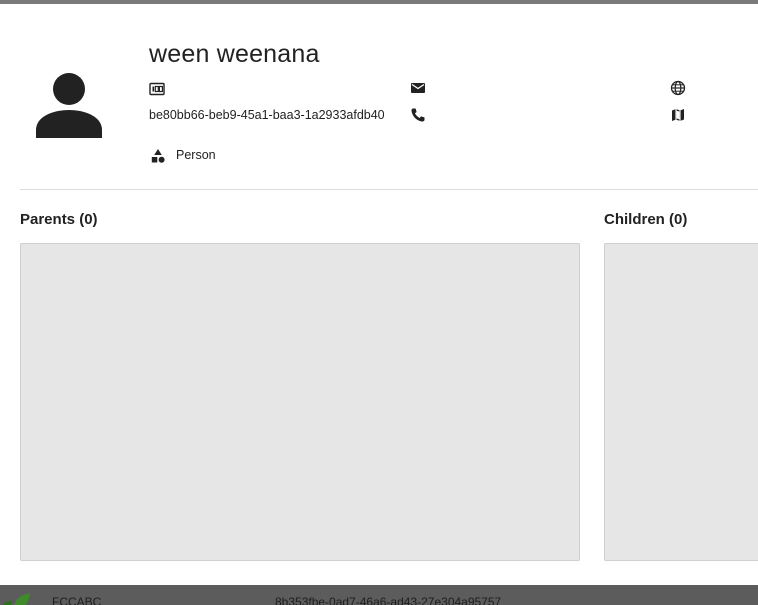 The height and width of the screenshot is (605, 758). What do you see at coordinates (678, 115) in the screenshot?
I see `map-icon` at bounding box center [678, 115].